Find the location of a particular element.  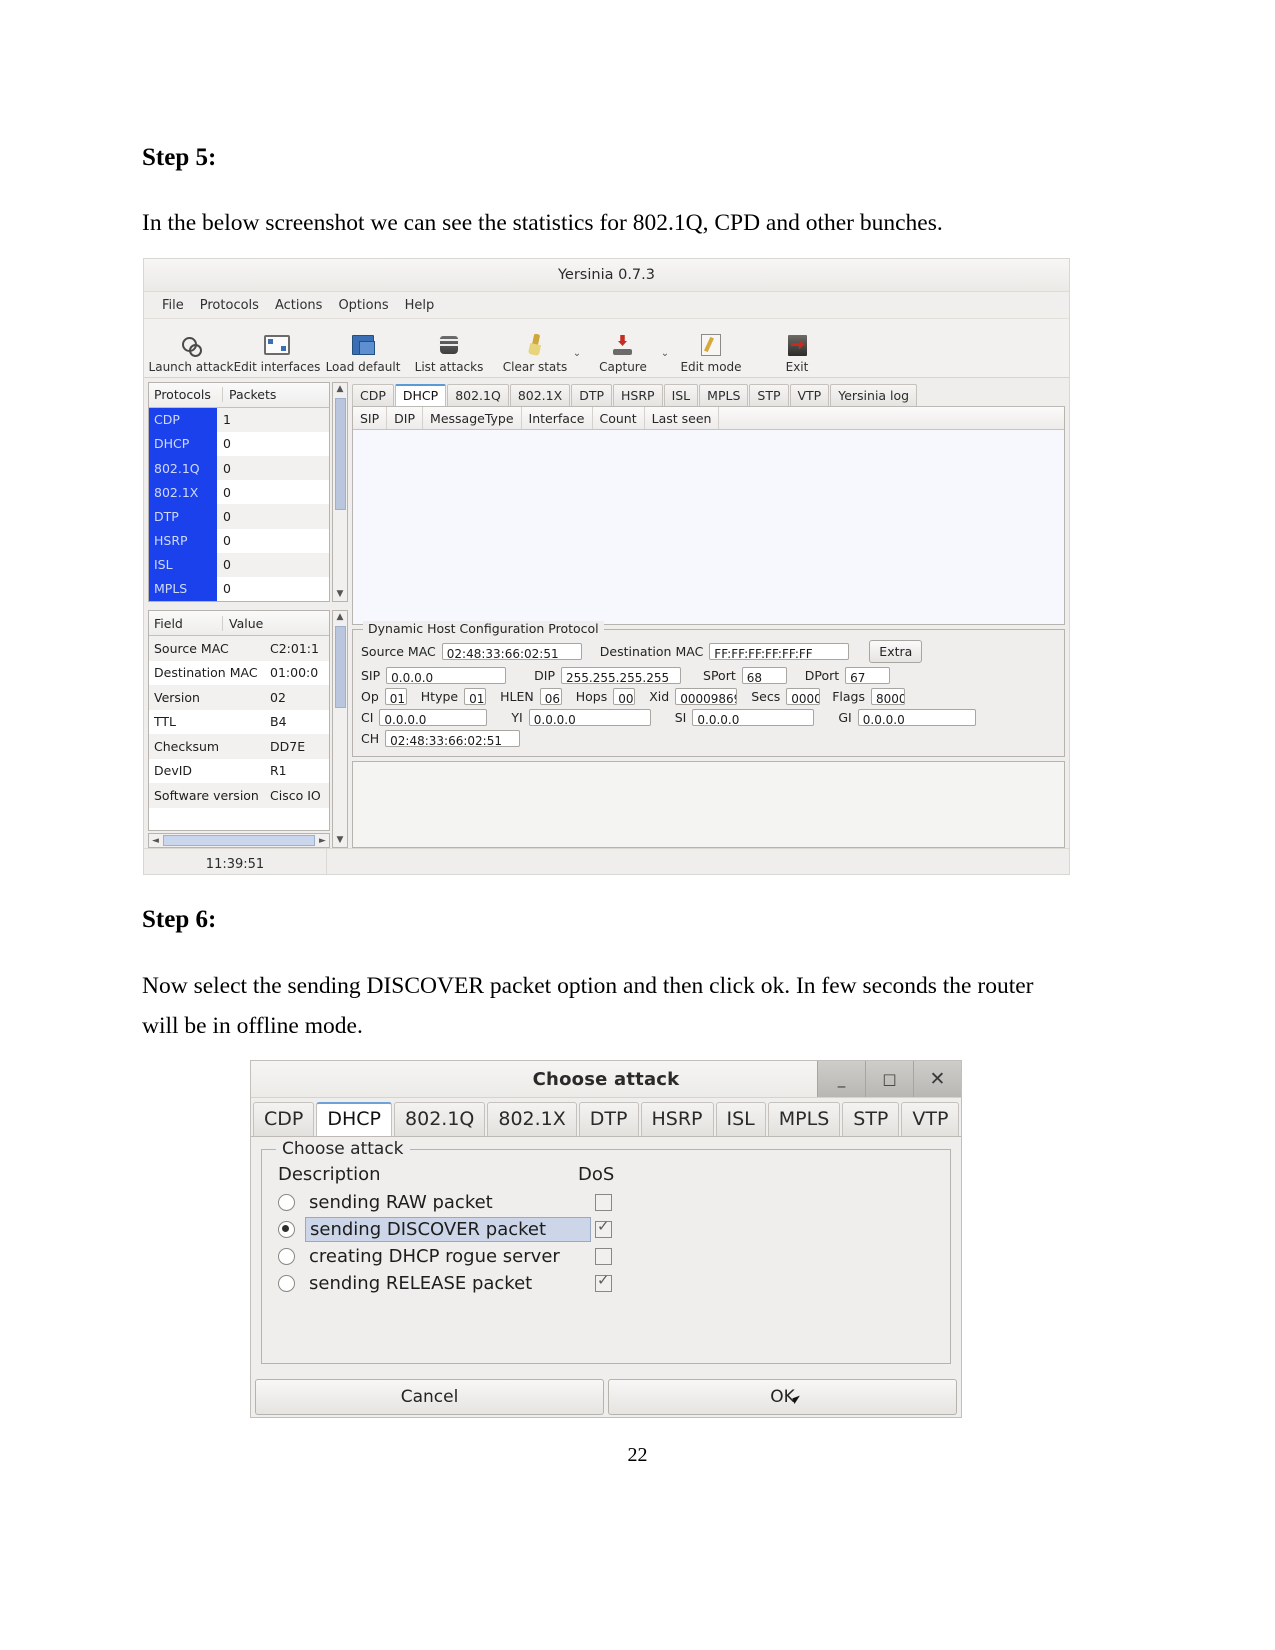

dialog-tab-8021x: 802.1X is located at coordinates (532, 1119).